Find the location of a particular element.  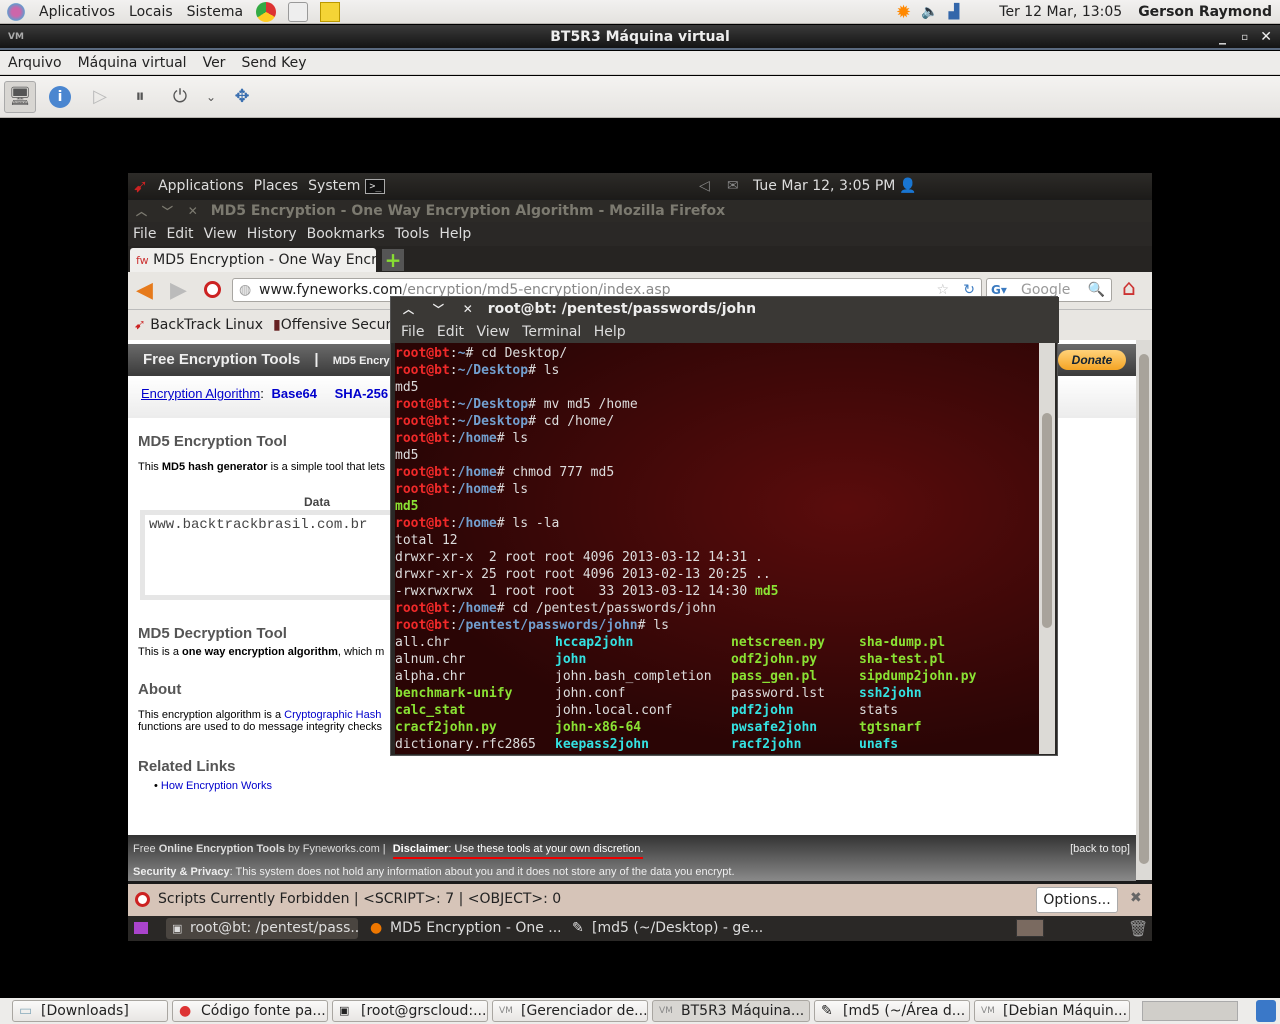

ff-menu-view: View is located at coordinates (220, 234).